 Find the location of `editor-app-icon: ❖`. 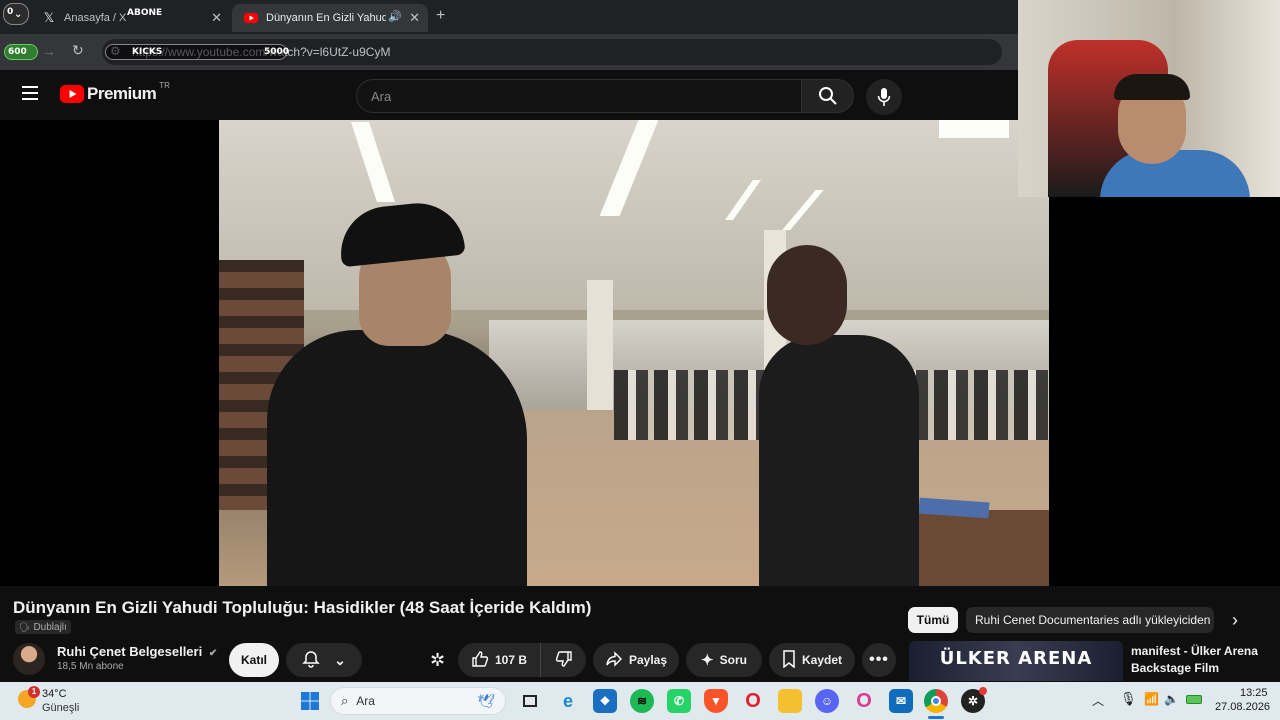

editor-app-icon: ❖ is located at coordinates (605, 701).